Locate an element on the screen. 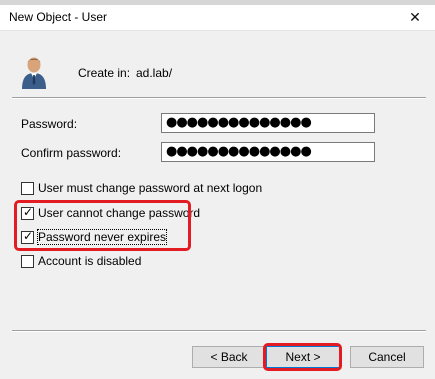  must-change-password-checkbox is located at coordinates (27, 188).